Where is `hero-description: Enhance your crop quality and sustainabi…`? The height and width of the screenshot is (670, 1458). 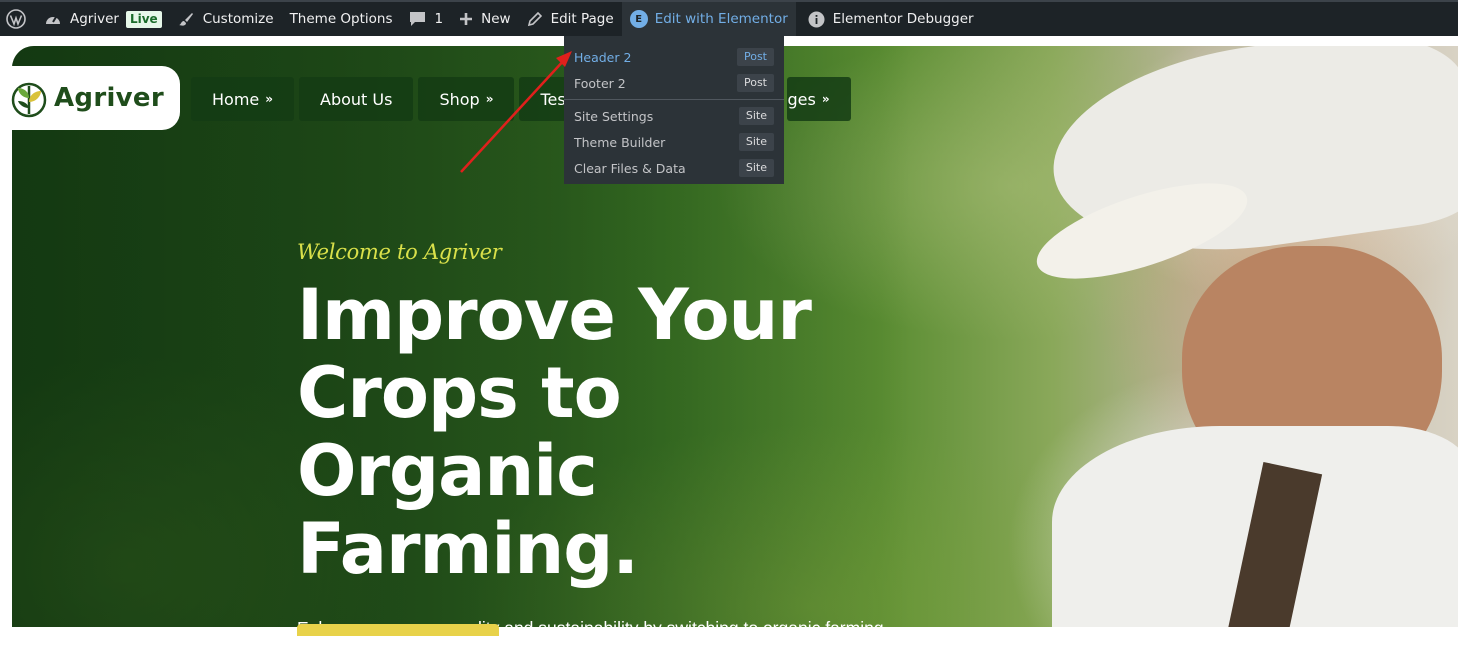 hero-description: Enhance your crop quality and sustainabi… is located at coordinates (590, 642).